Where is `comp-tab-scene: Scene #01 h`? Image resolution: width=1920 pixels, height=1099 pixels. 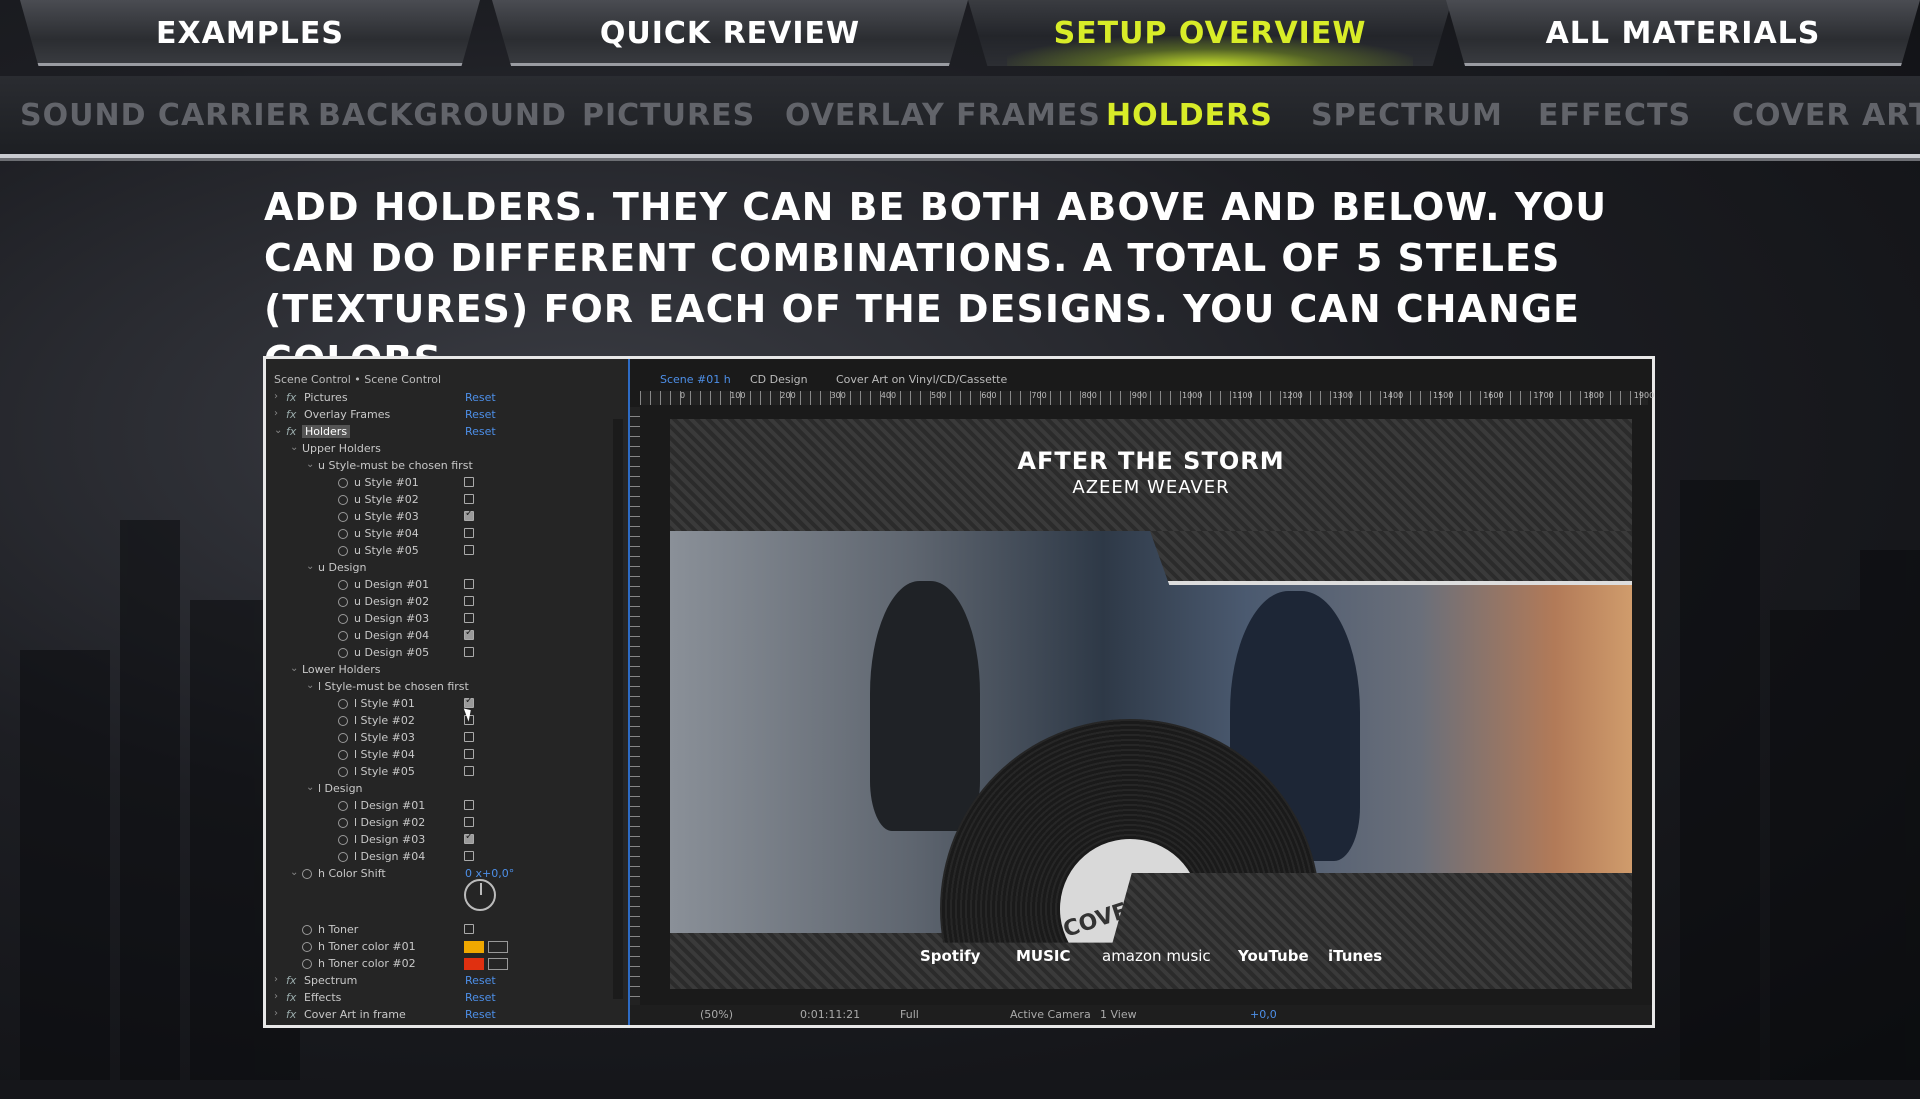 comp-tab-scene: Scene #01 h is located at coordinates (695, 379).